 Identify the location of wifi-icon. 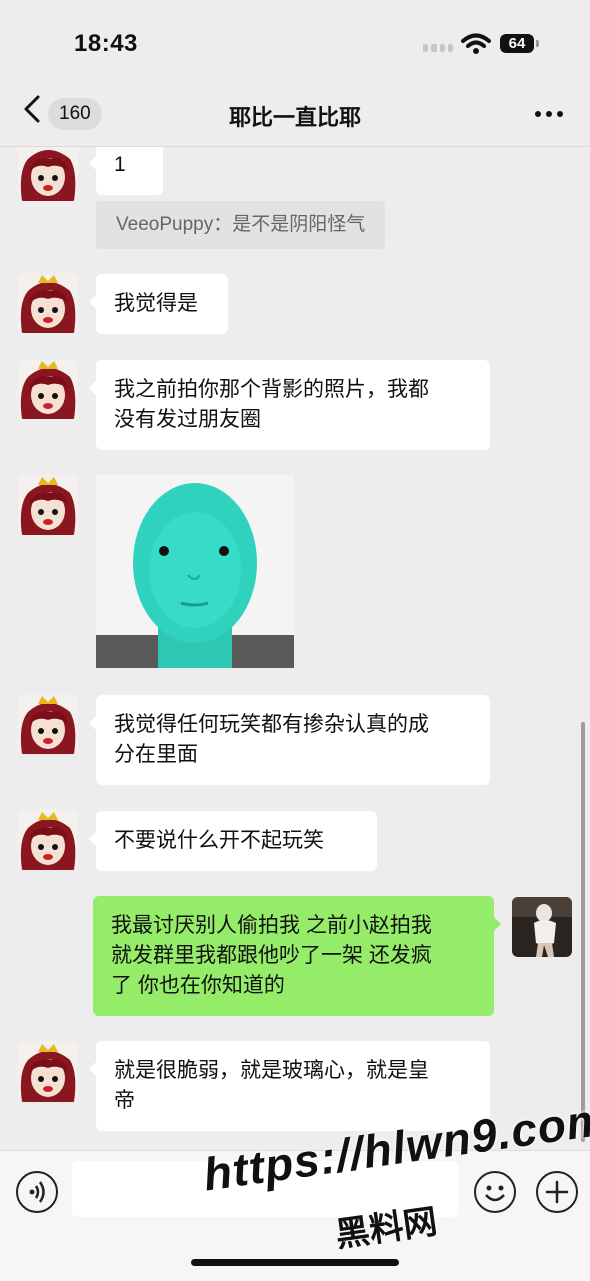
(476, 43).